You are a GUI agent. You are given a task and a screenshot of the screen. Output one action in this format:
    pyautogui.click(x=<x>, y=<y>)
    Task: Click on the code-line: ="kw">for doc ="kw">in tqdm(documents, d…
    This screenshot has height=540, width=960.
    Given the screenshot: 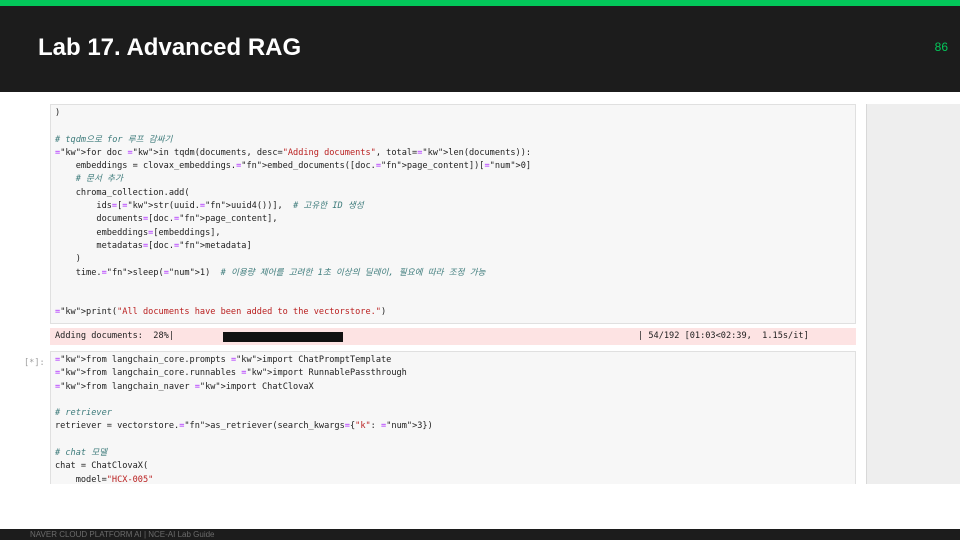 What is the action you would take?
    pyautogui.click(x=293, y=152)
    